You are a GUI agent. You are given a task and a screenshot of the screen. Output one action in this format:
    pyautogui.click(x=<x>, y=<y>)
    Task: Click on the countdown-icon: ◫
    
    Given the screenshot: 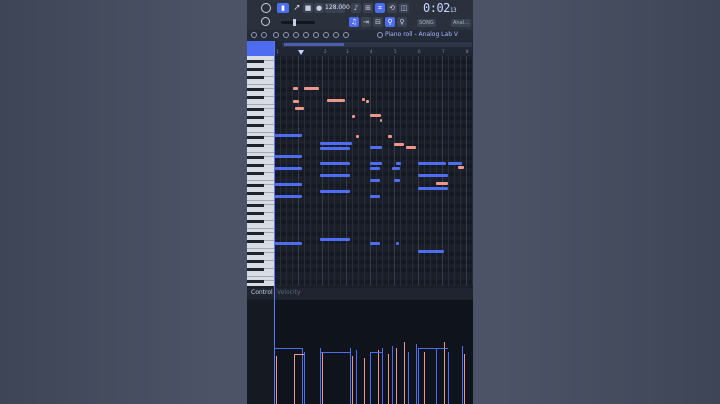 What is the action you would take?
    pyautogui.click(x=404, y=8)
    